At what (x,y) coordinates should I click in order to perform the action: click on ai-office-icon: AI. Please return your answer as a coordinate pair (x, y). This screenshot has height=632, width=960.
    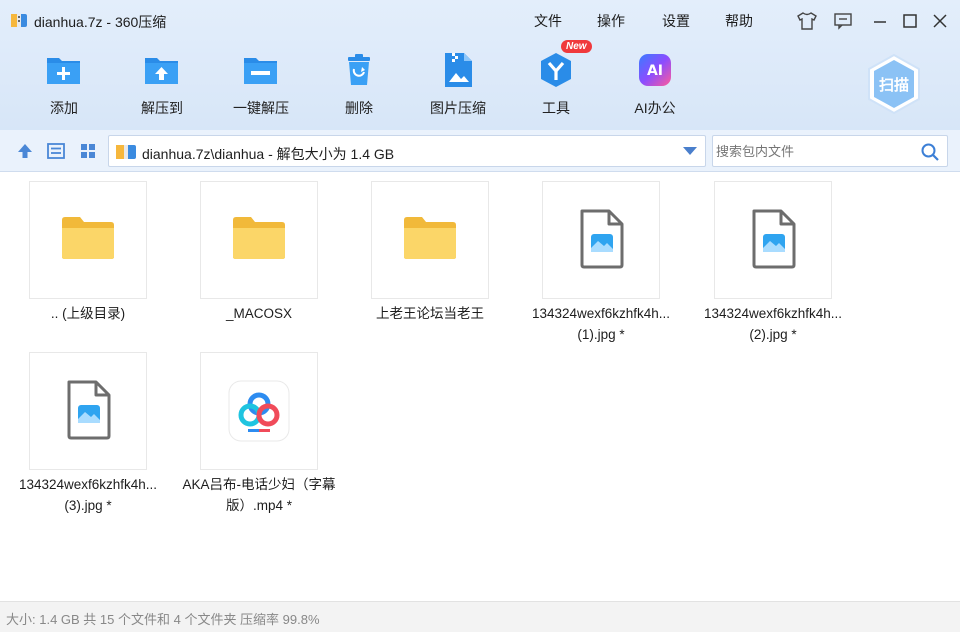
    Looking at the image, I should click on (655, 70).